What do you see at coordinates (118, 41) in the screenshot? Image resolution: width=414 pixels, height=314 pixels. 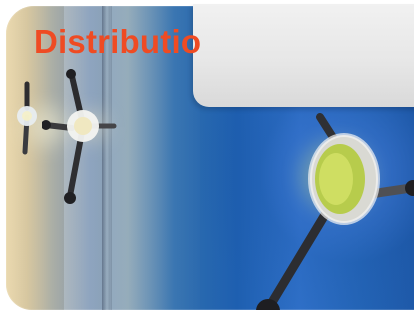 I see `page-title: Distributio` at bounding box center [118, 41].